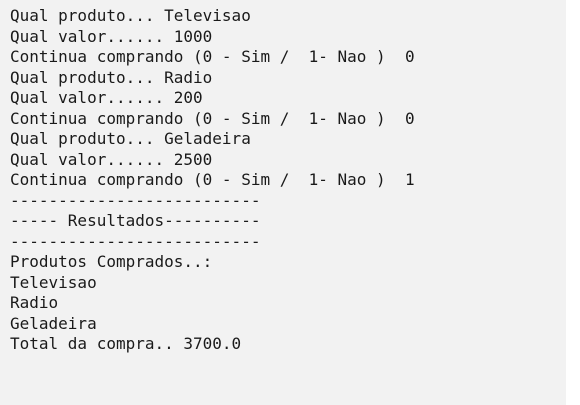 The width and height of the screenshot is (580, 405). Describe the element at coordinates (111, 261) in the screenshot. I see `purchased-products-label: Produtos Comprados..:` at that location.